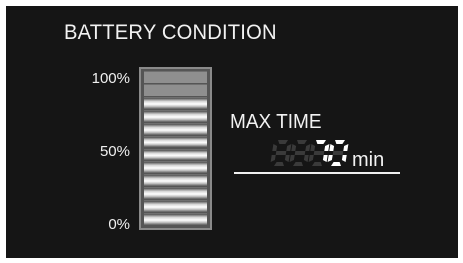 The image size is (463, 263). What do you see at coordinates (114, 151) in the screenshot?
I see `tick-label-50: 50%` at bounding box center [114, 151].